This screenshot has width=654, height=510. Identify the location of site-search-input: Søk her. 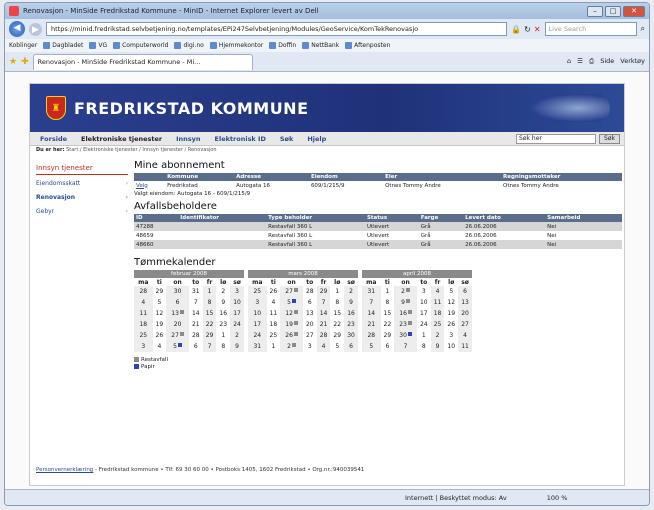
(556, 138).